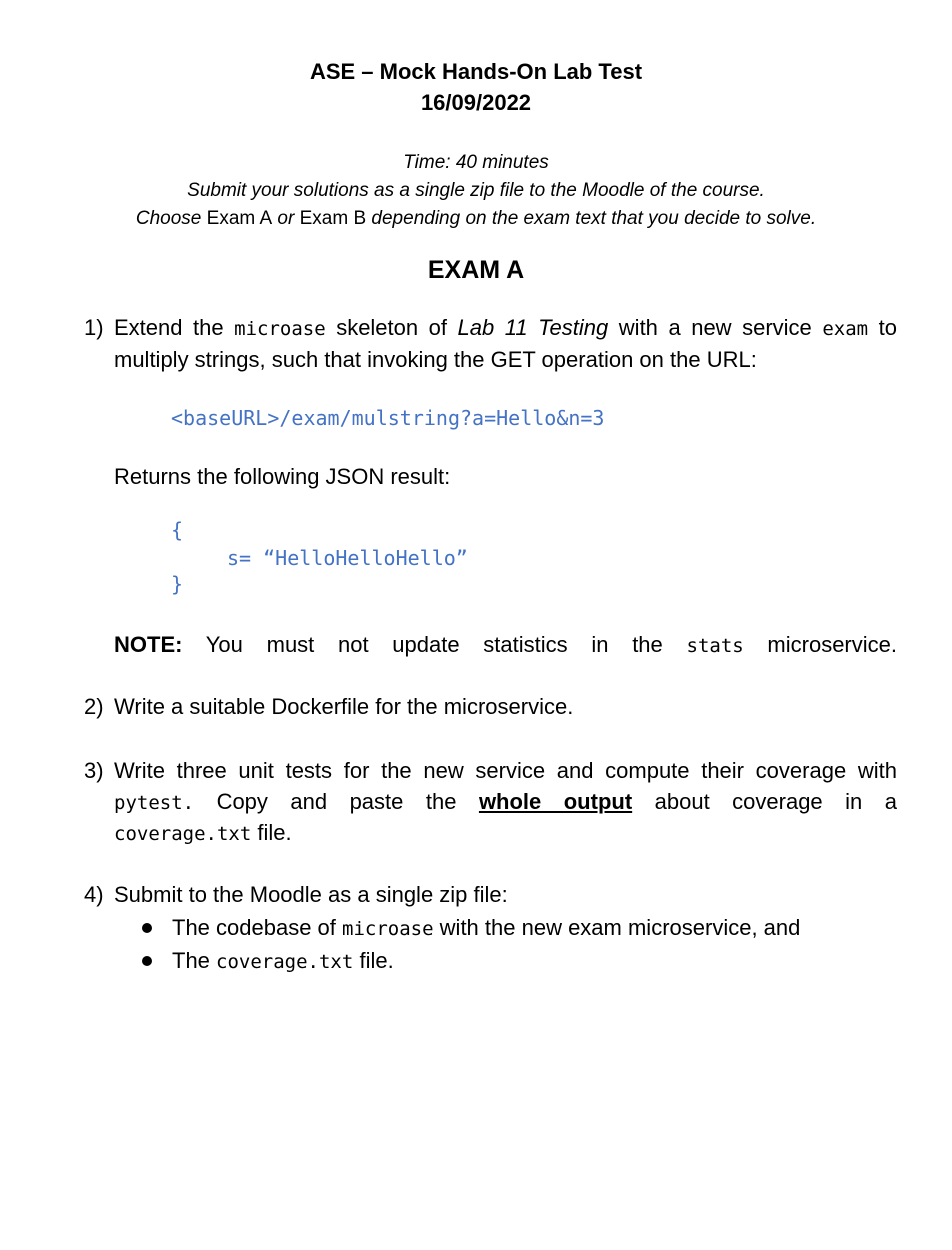 This screenshot has width=952, height=1250. I want to click on example-url: <baseURL>/exam/mulstring?a=Hello&n=3, so click(388, 418).